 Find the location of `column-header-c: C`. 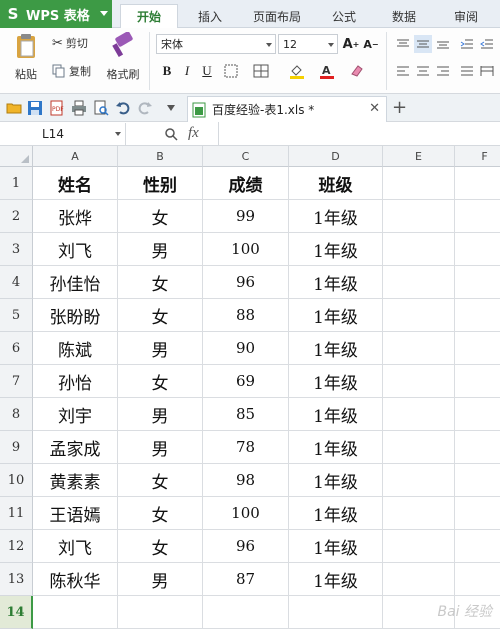

column-header-c: C is located at coordinates (246, 156).